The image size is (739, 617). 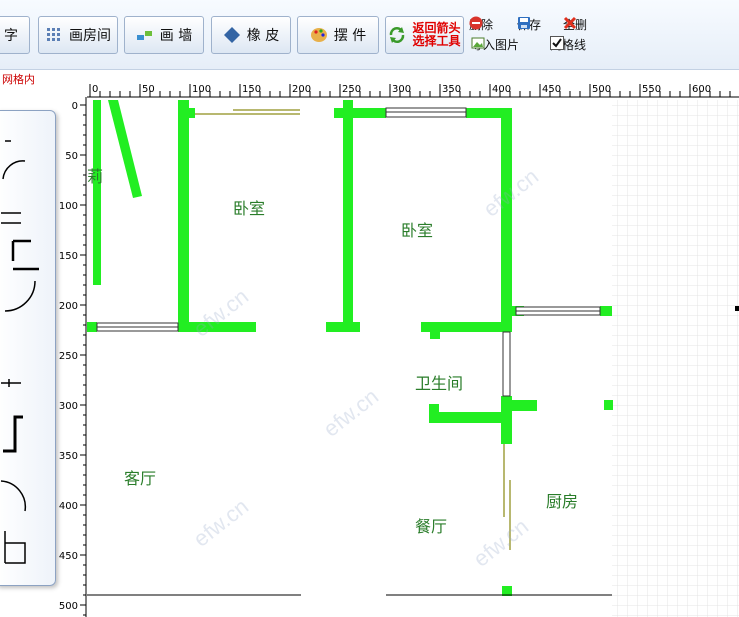 I want to click on draw-room-button: 画房间, so click(x=78, y=35).